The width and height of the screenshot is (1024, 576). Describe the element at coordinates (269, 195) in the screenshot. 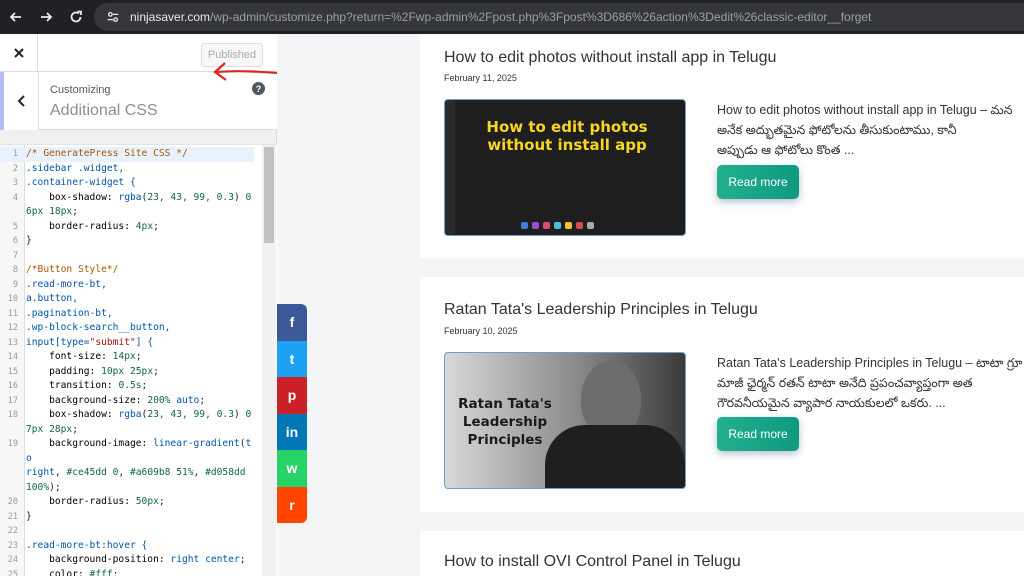

I see `editor-scroll-thumb` at that location.